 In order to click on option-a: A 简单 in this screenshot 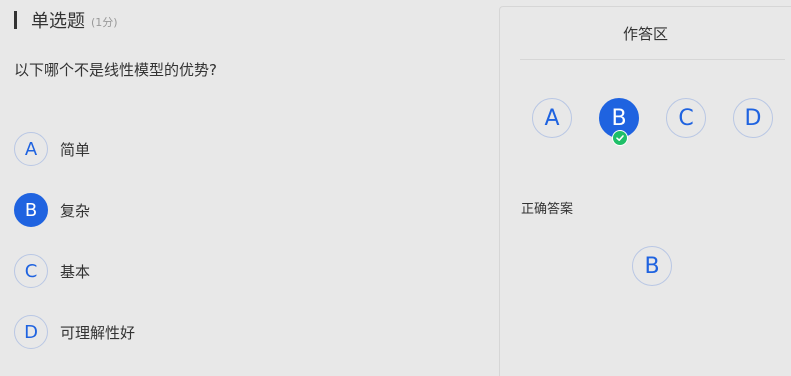, I will do `click(52, 149)`.